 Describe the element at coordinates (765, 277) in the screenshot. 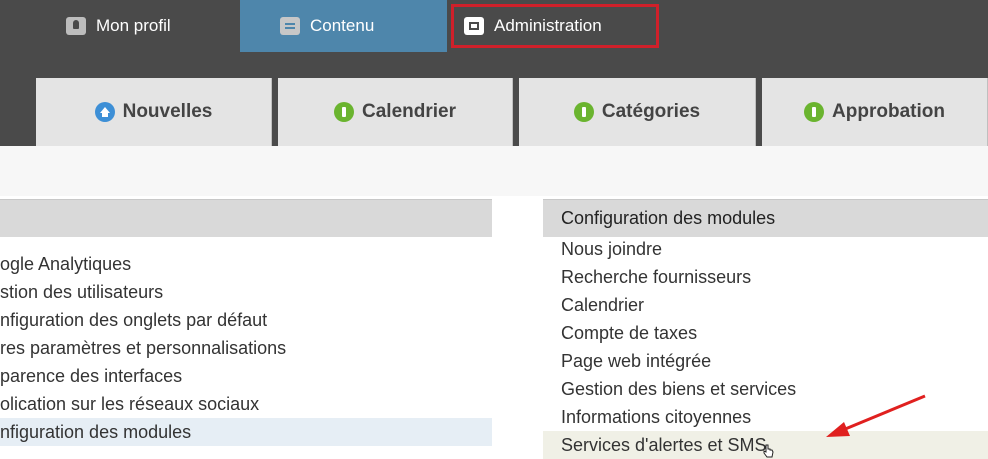

I see `list-item: Recherche fournisseurs` at that location.